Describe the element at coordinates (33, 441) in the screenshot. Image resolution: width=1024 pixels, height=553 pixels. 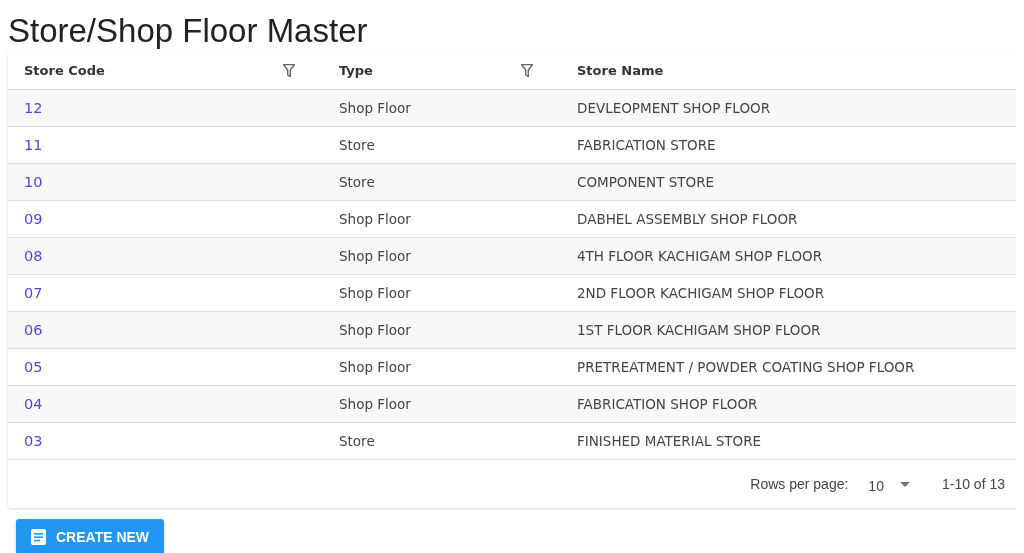
I see `store-code-link: 03` at that location.